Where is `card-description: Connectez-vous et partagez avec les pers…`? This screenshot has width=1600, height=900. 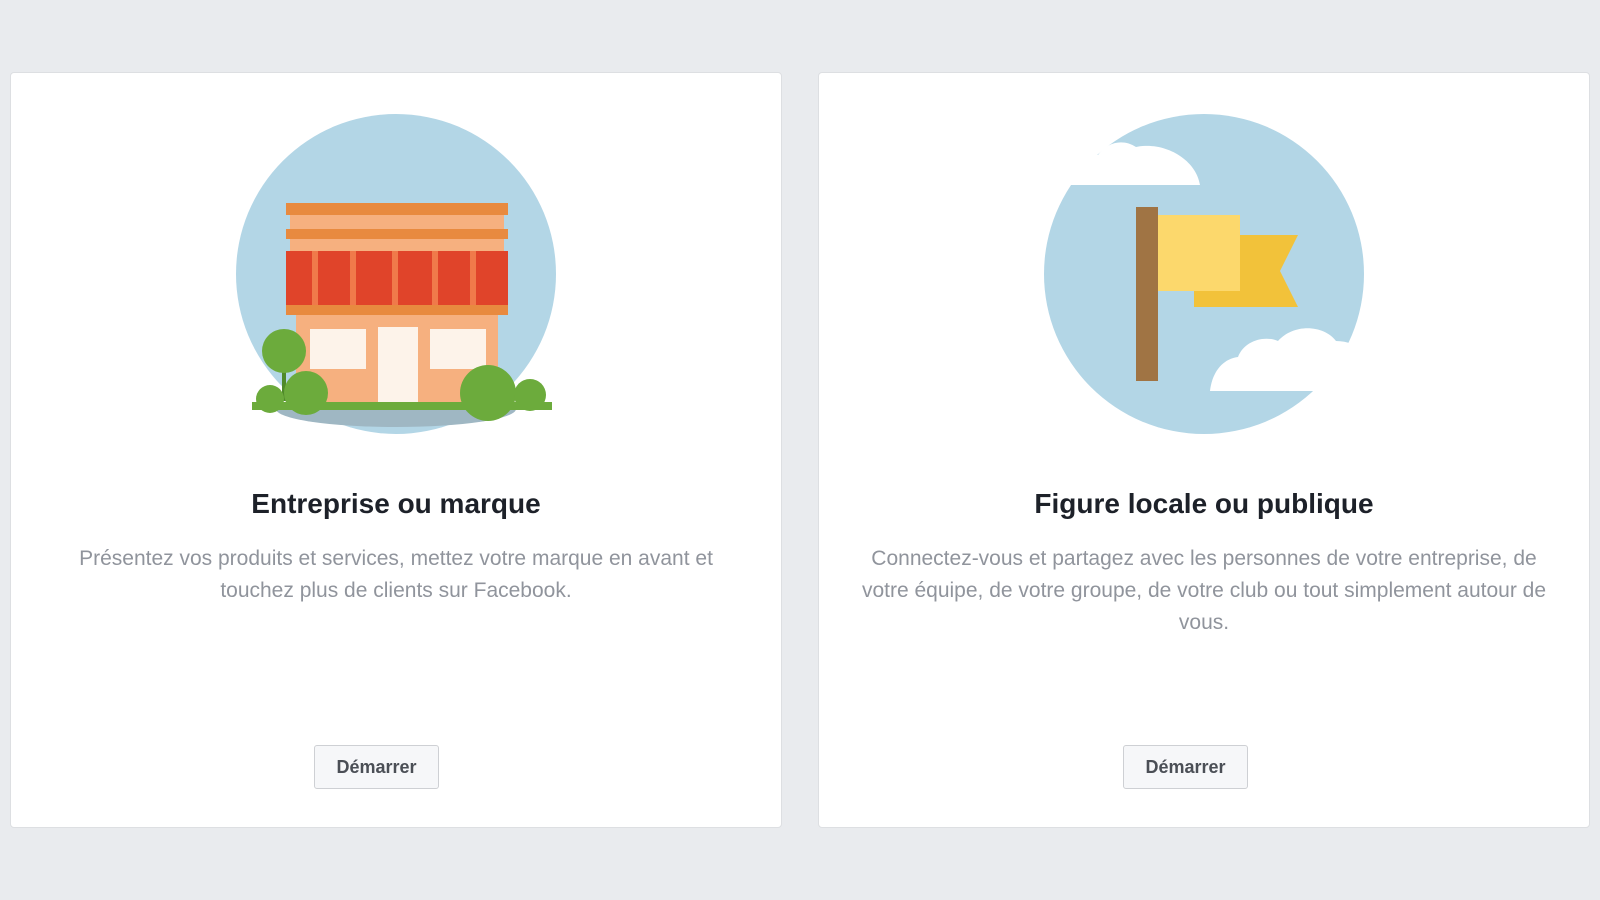 card-description: Connectez-vous et partagez avec les pers… is located at coordinates (1204, 590).